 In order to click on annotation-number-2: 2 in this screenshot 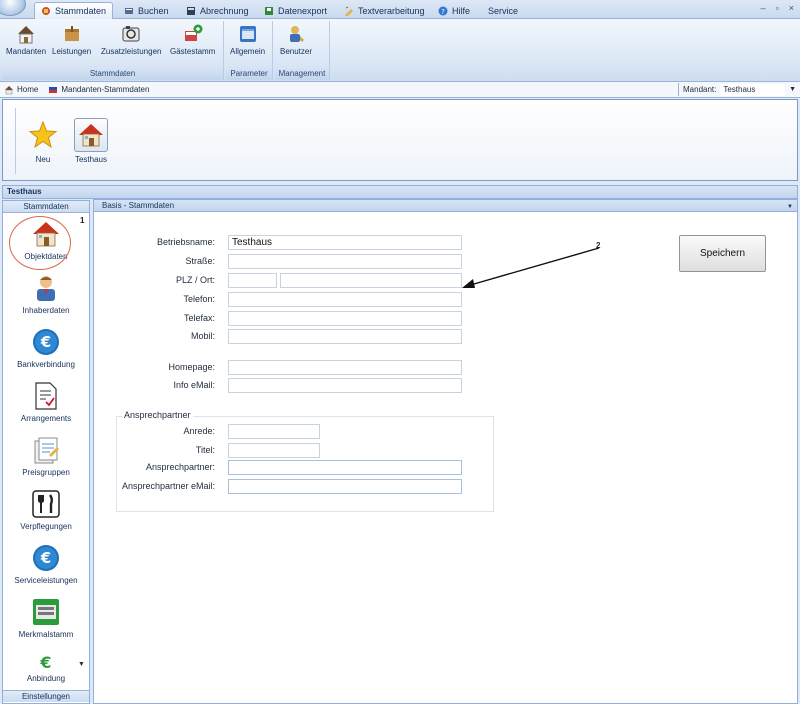, I will do `click(598, 245)`.